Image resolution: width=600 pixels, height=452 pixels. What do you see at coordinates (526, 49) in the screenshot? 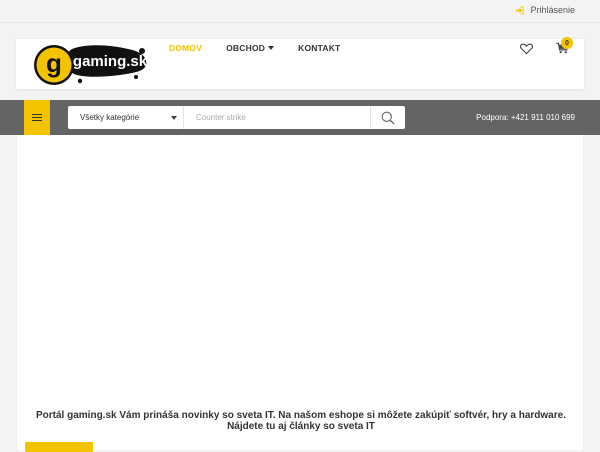
I see `heart-icon` at bounding box center [526, 49].